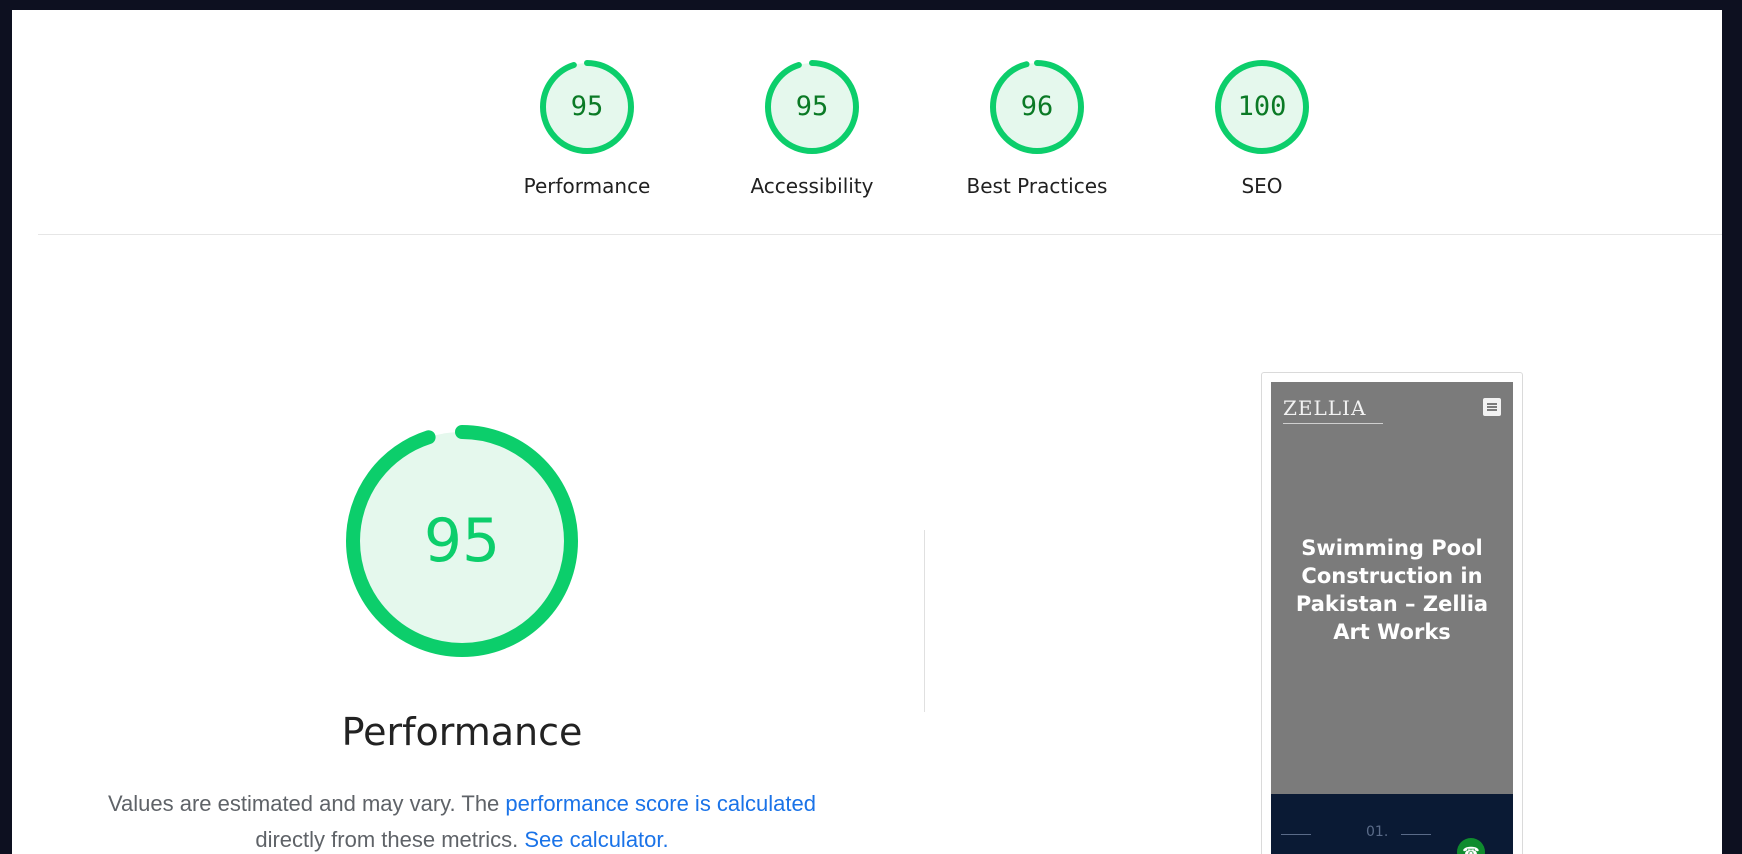  I want to click on gauge-label: Accessibility, so click(812, 186).